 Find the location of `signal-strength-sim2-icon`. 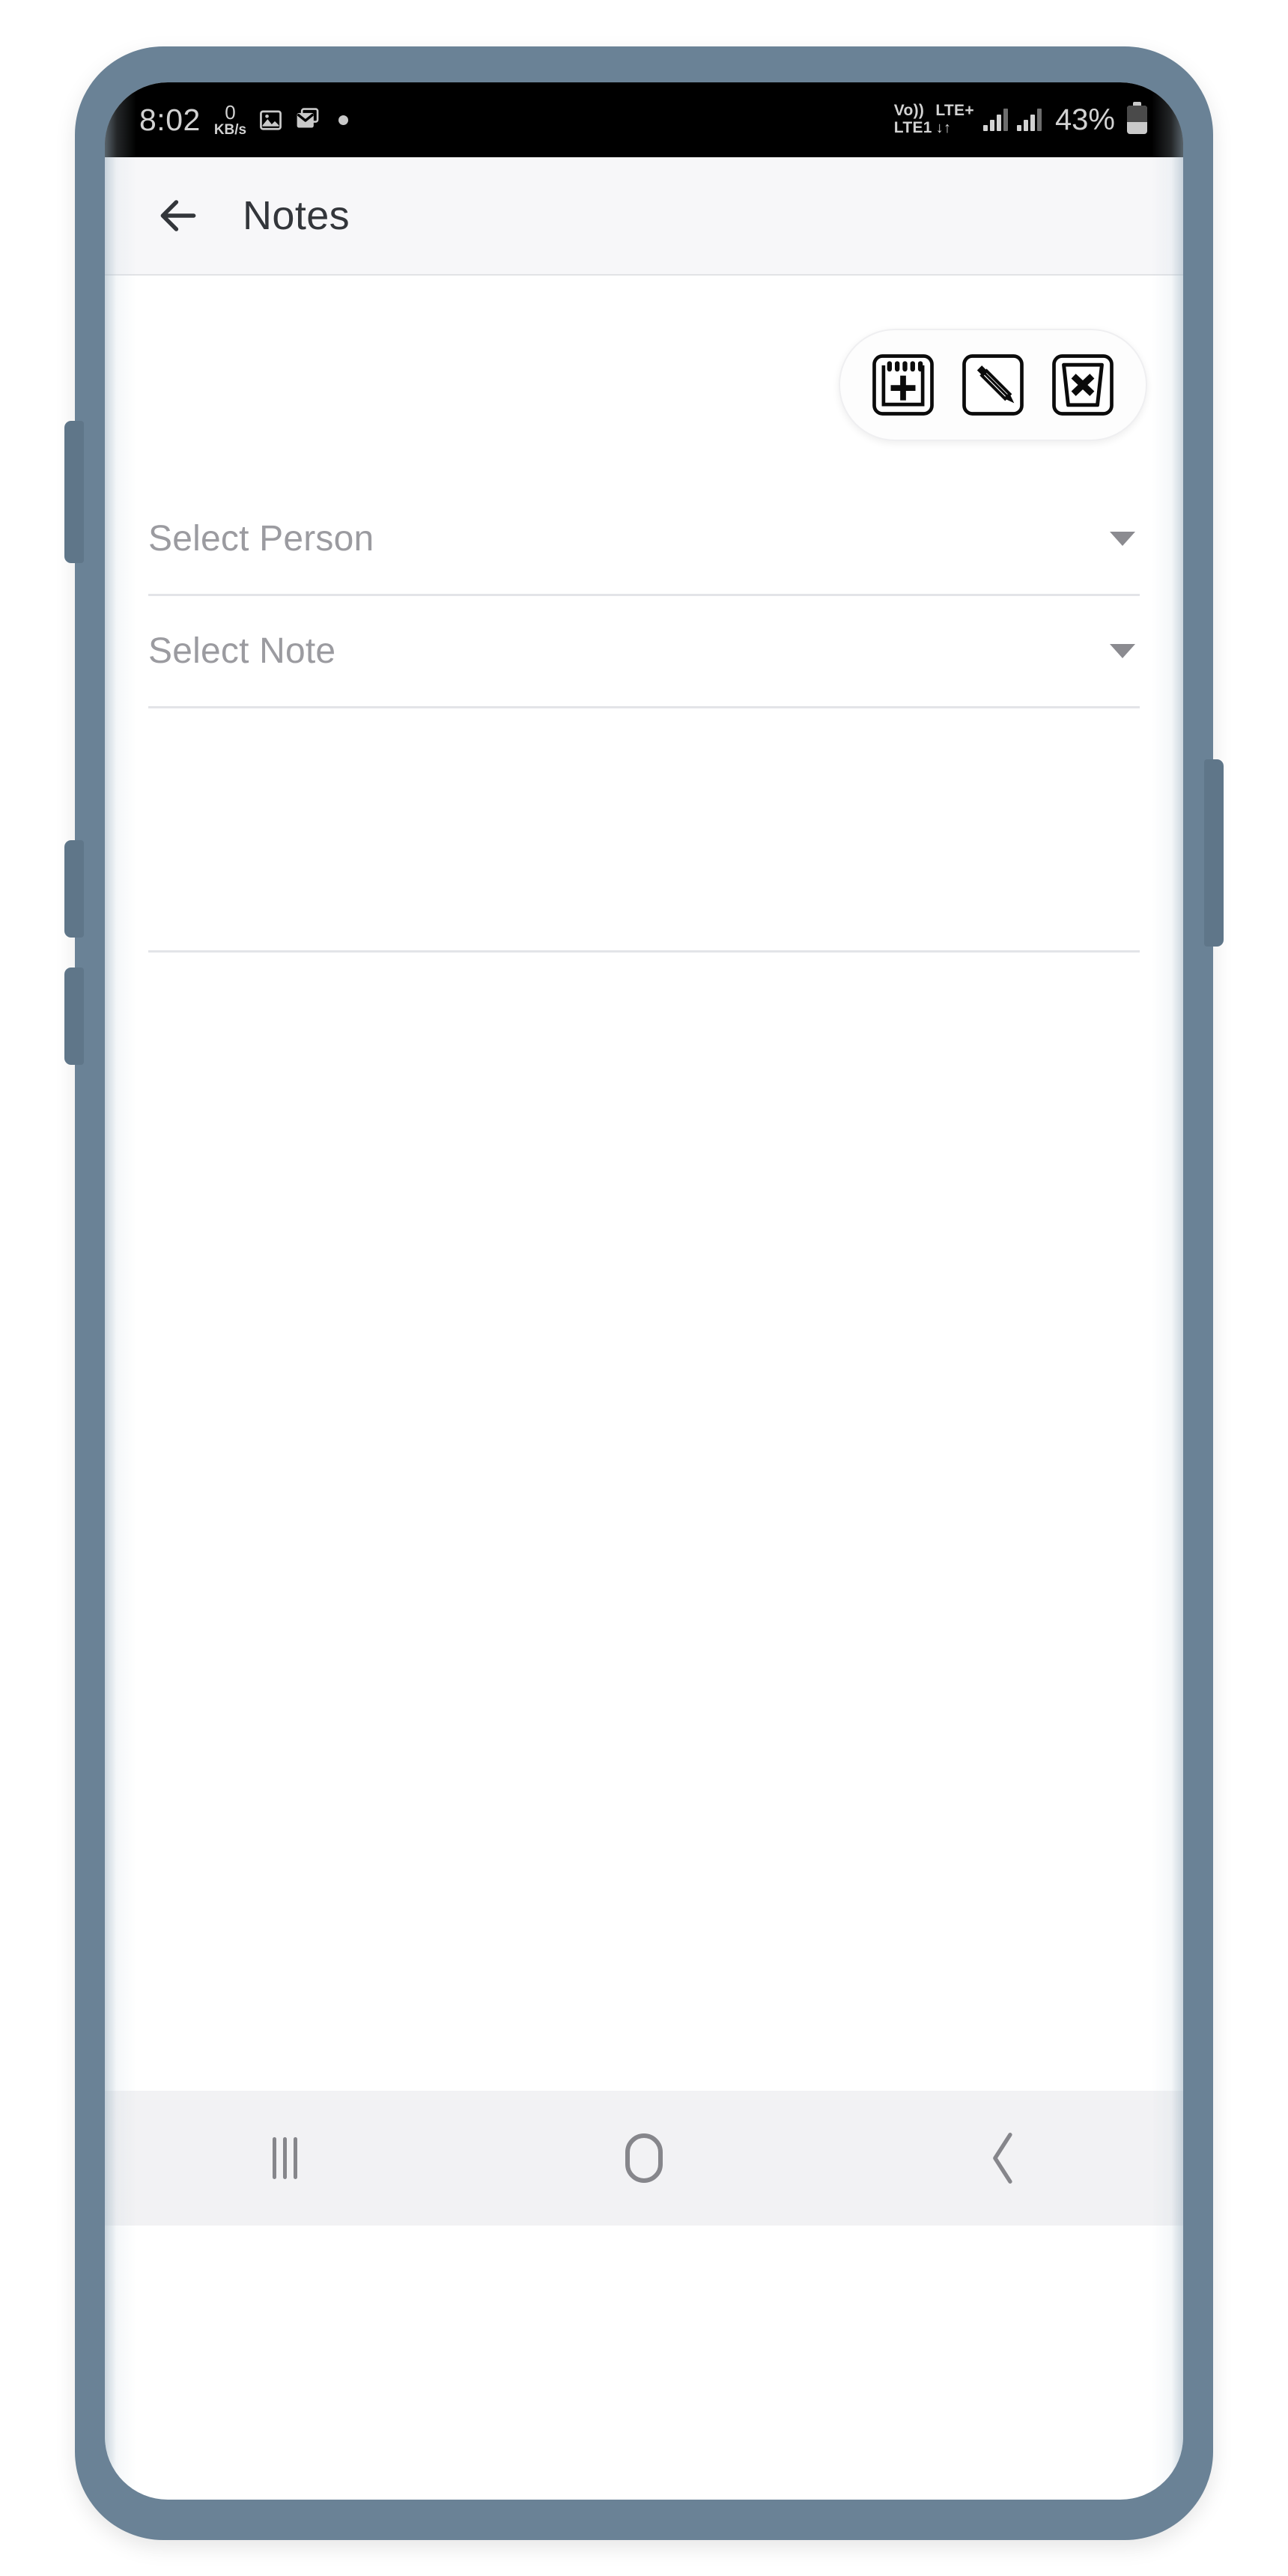

signal-strength-sim2-icon is located at coordinates (1029, 120).